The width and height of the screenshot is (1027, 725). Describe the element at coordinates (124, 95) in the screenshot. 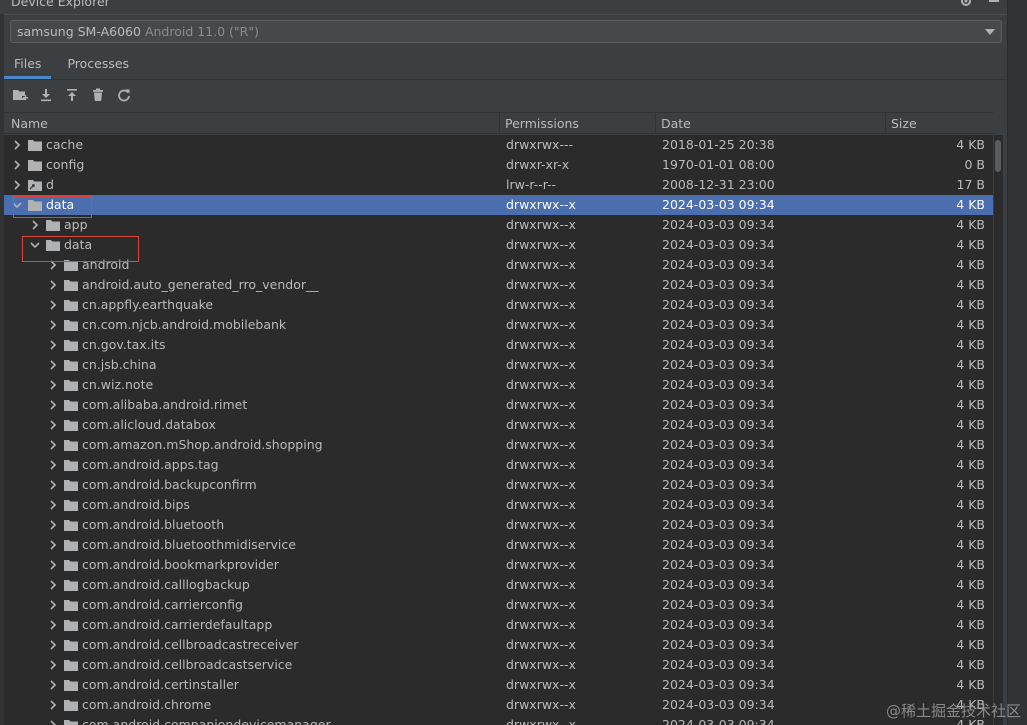

I see `refresh-icon` at that location.